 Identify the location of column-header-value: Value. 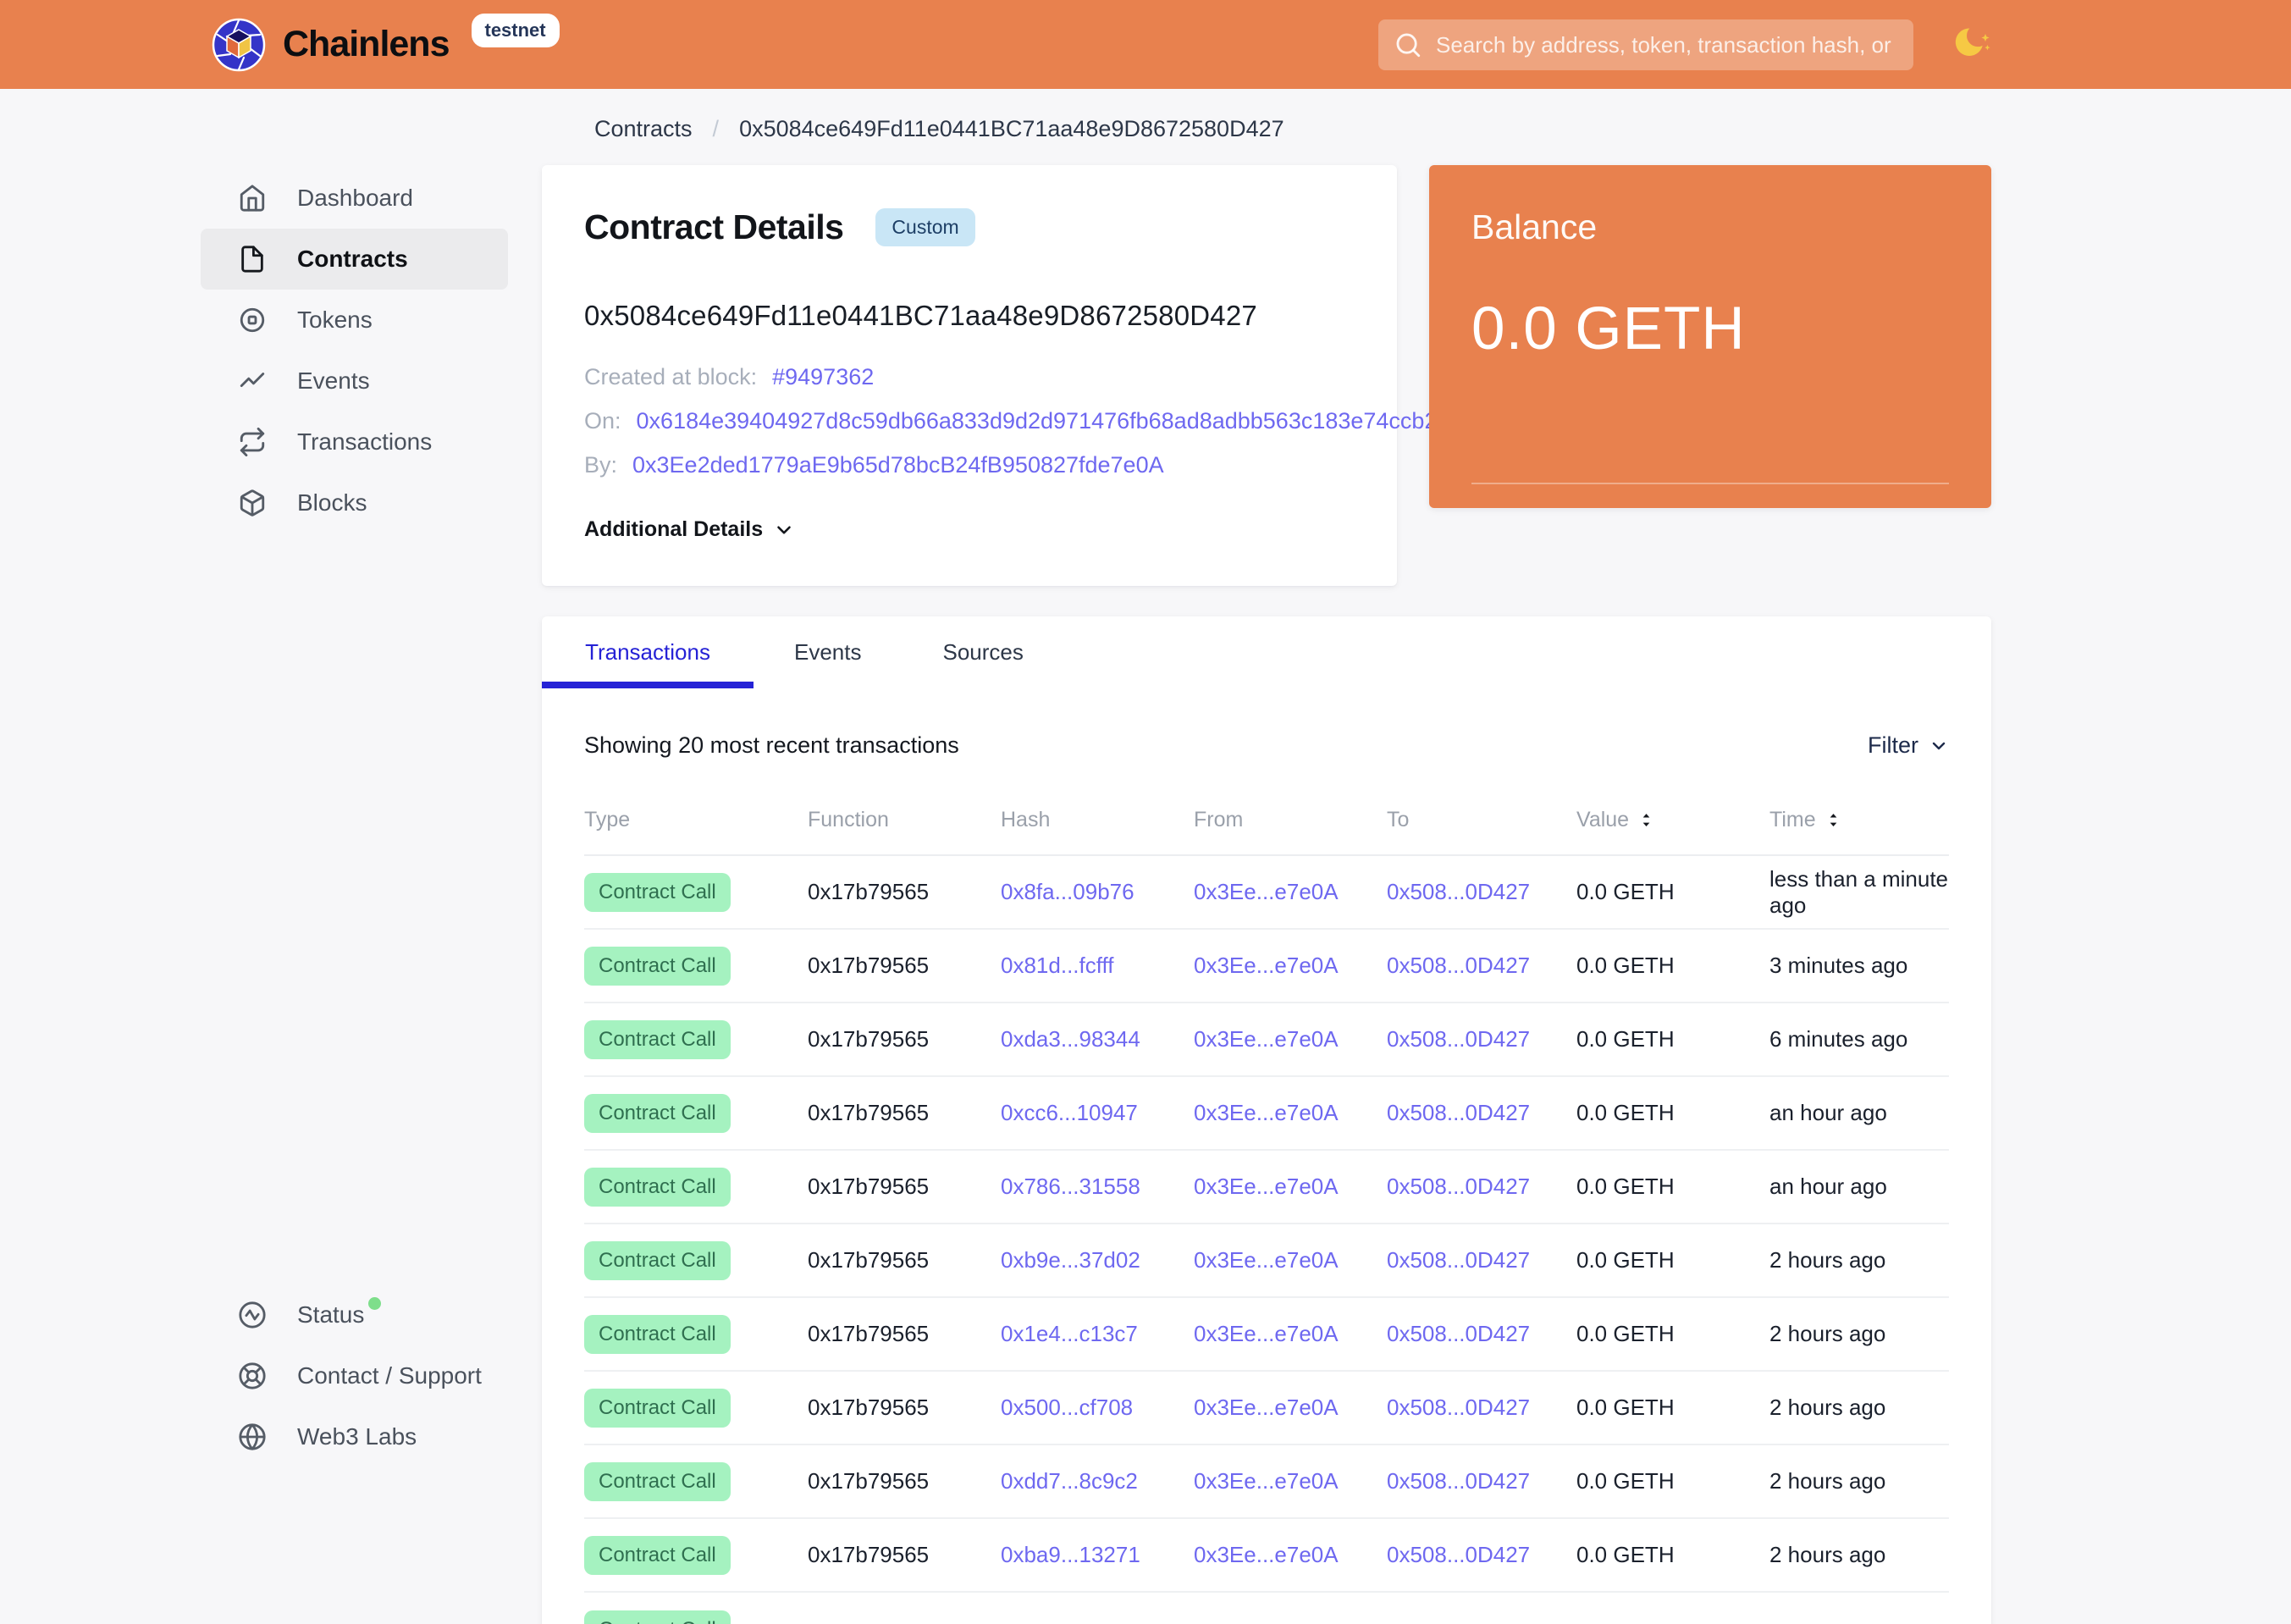
(1672, 820).